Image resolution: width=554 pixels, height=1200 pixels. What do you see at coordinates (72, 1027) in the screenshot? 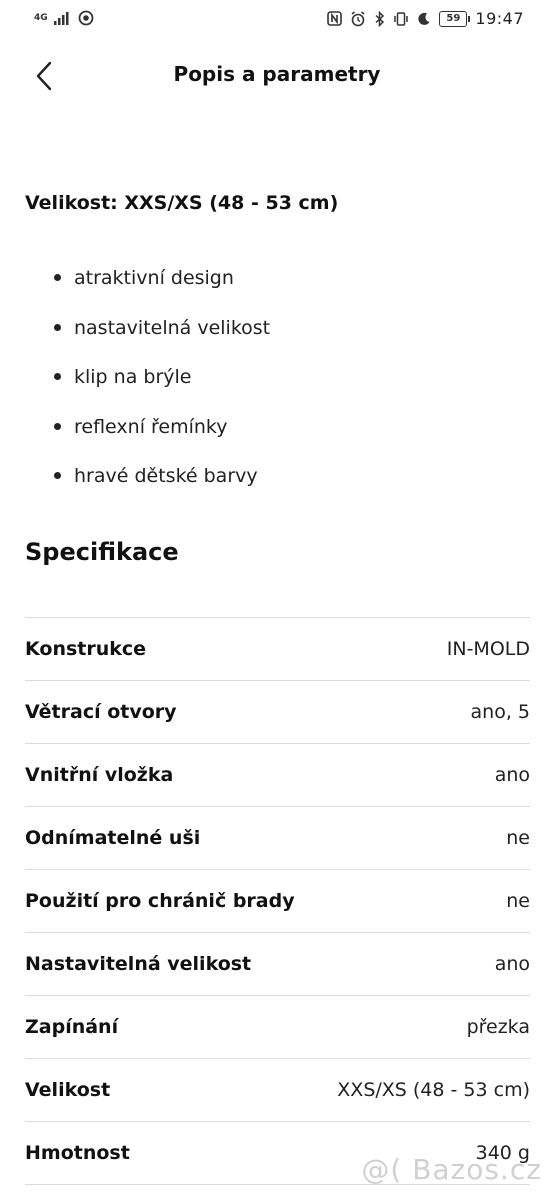
I see `spec-label: Zapínání` at bounding box center [72, 1027].